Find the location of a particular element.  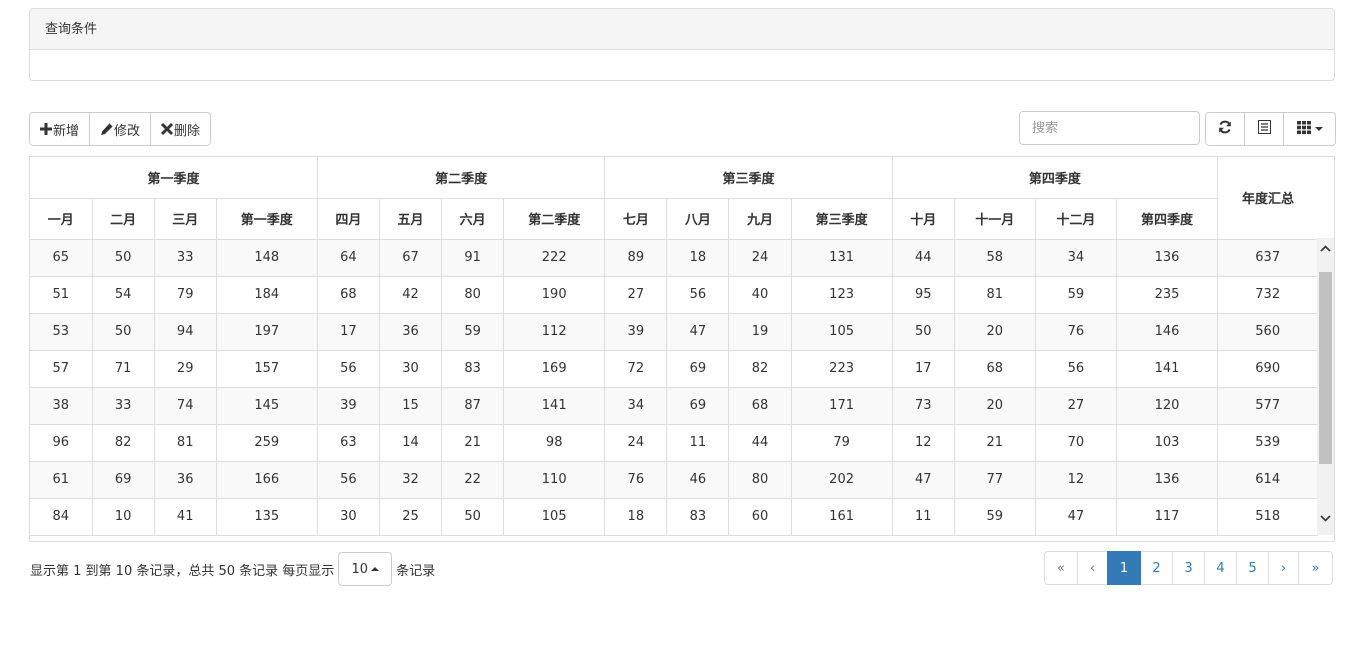

column-header: 三月 is located at coordinates (185, 219).